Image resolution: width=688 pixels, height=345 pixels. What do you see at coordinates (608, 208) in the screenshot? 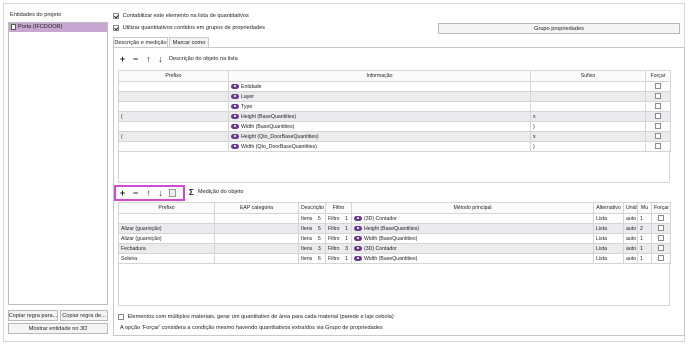
I see `column-header-alternative: Alternativo` at bounding box center [608, 208].